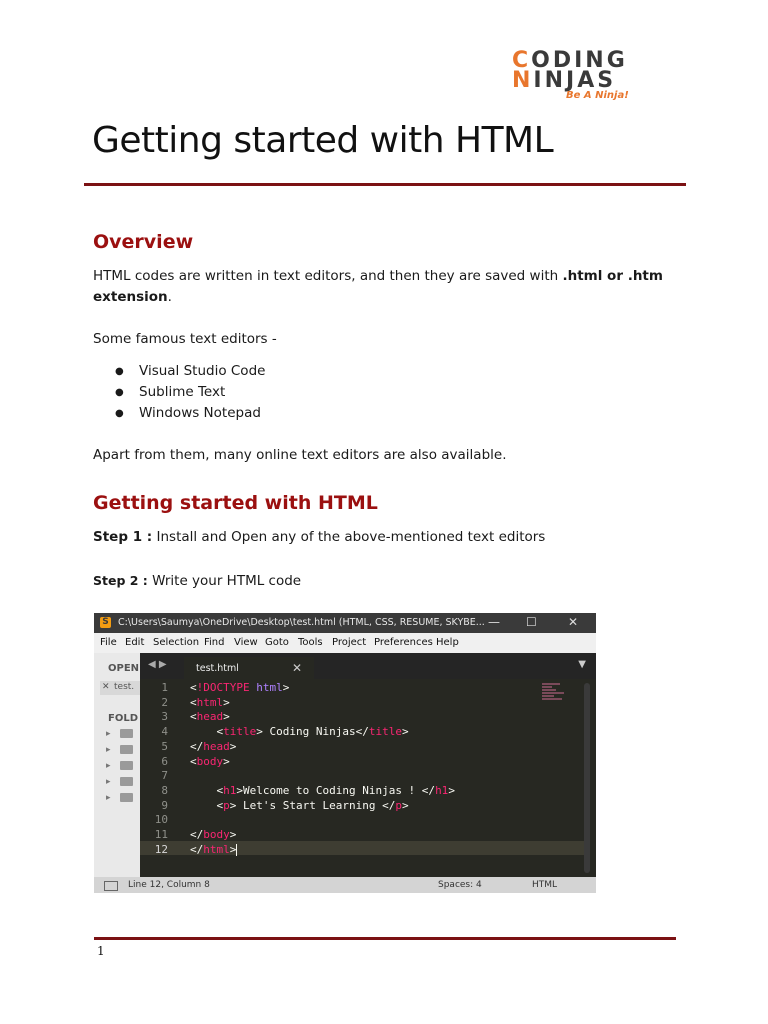 The height and width of the screenshot is (1024, 768). I want to click on code-line: <body>, so click(210, 761).